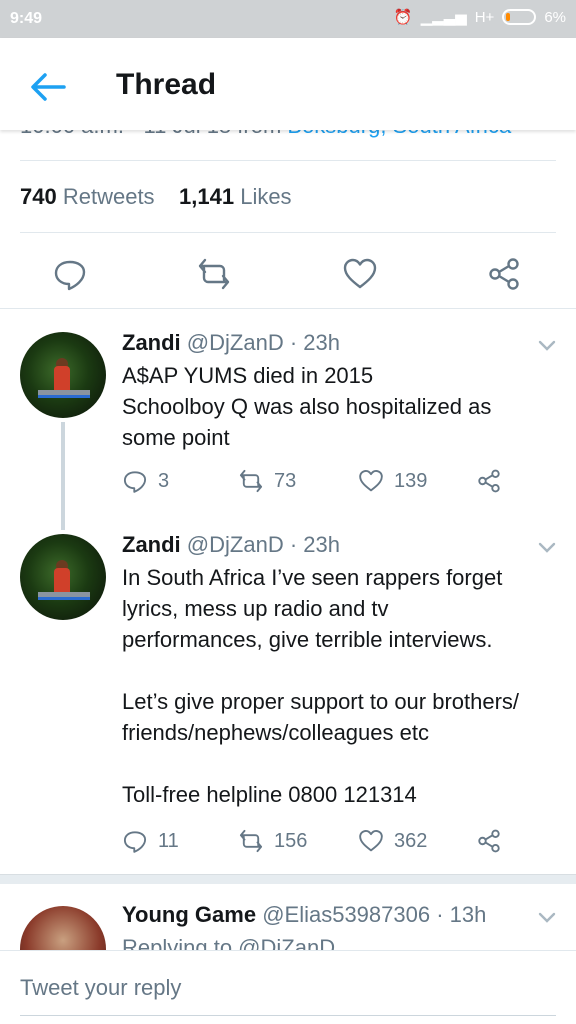 This screenshot has height=1024, width=576. I want to click on retweet-action: 156, so click(272, 841).